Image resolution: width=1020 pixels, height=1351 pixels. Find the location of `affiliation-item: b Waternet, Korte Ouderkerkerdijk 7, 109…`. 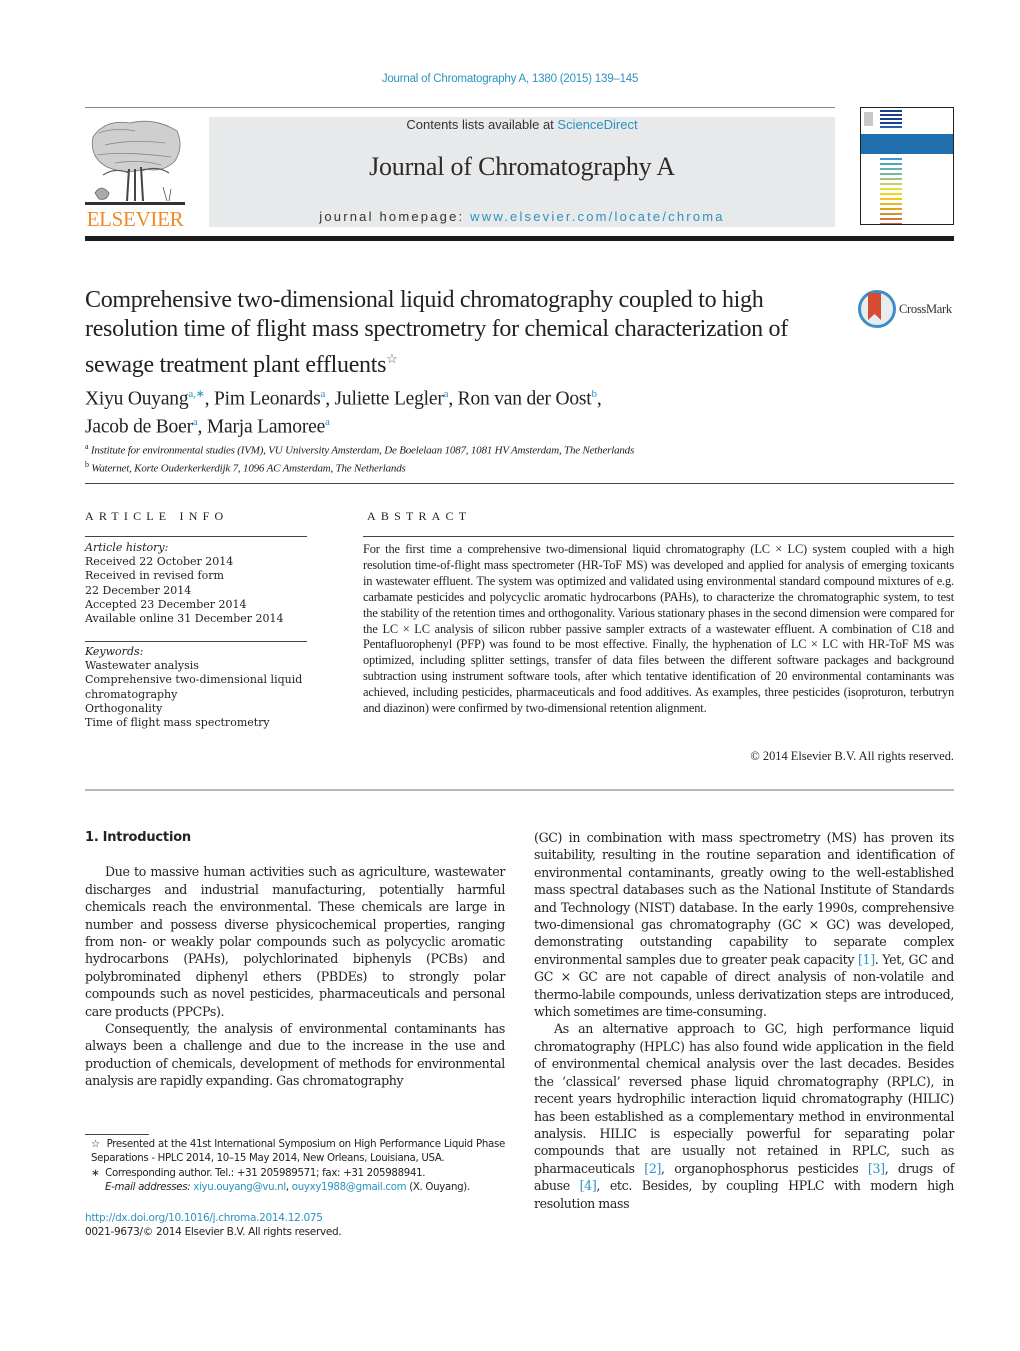

affiliation-item: b Waternet, Korte Ouderkerkerdijk 7, 109… is located at coordinates (520, 467).